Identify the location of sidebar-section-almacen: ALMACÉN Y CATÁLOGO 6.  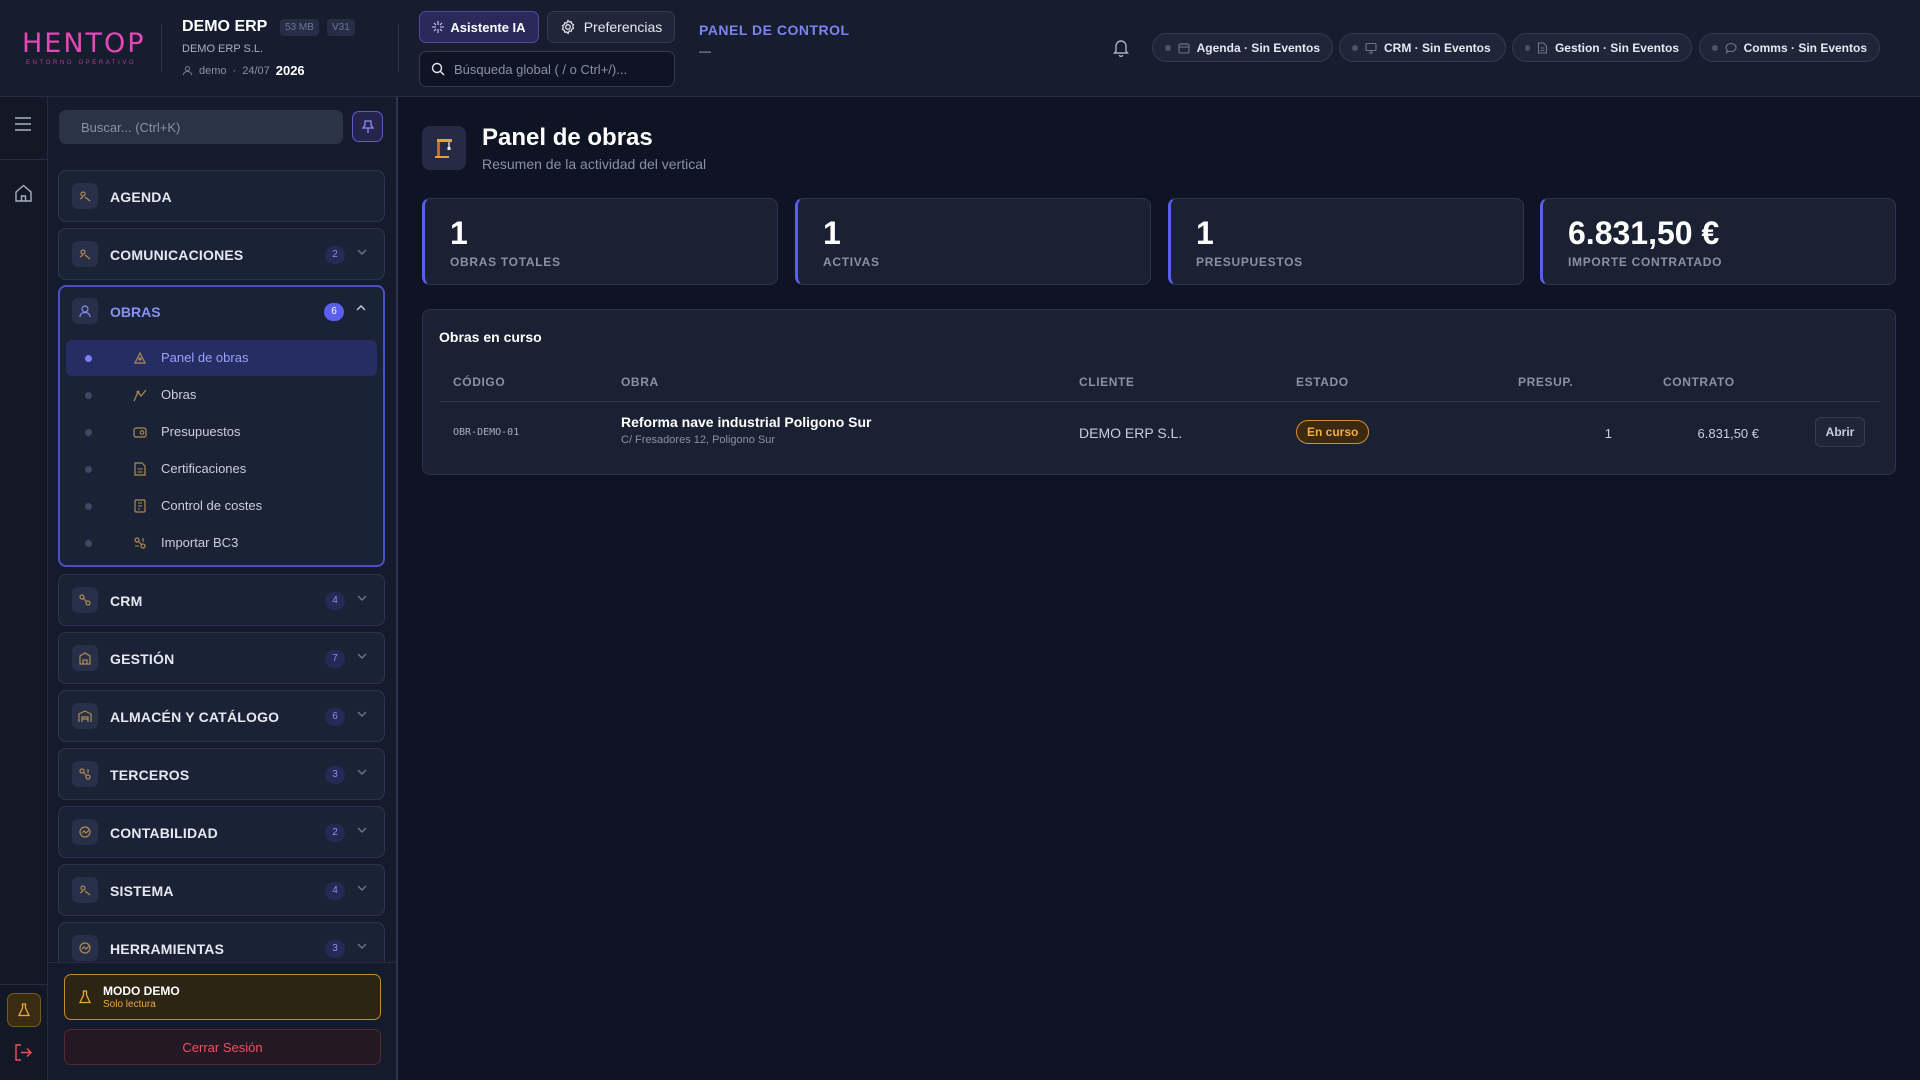
(221, 716).